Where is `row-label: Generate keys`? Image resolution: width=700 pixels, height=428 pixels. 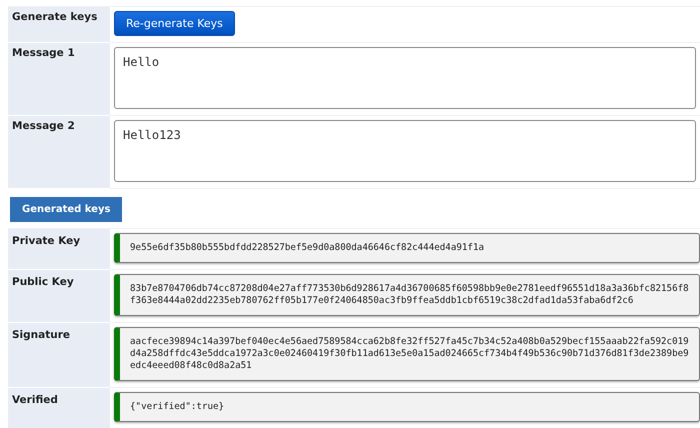 row-label: Generate keys is located at coordinates (59, 25).